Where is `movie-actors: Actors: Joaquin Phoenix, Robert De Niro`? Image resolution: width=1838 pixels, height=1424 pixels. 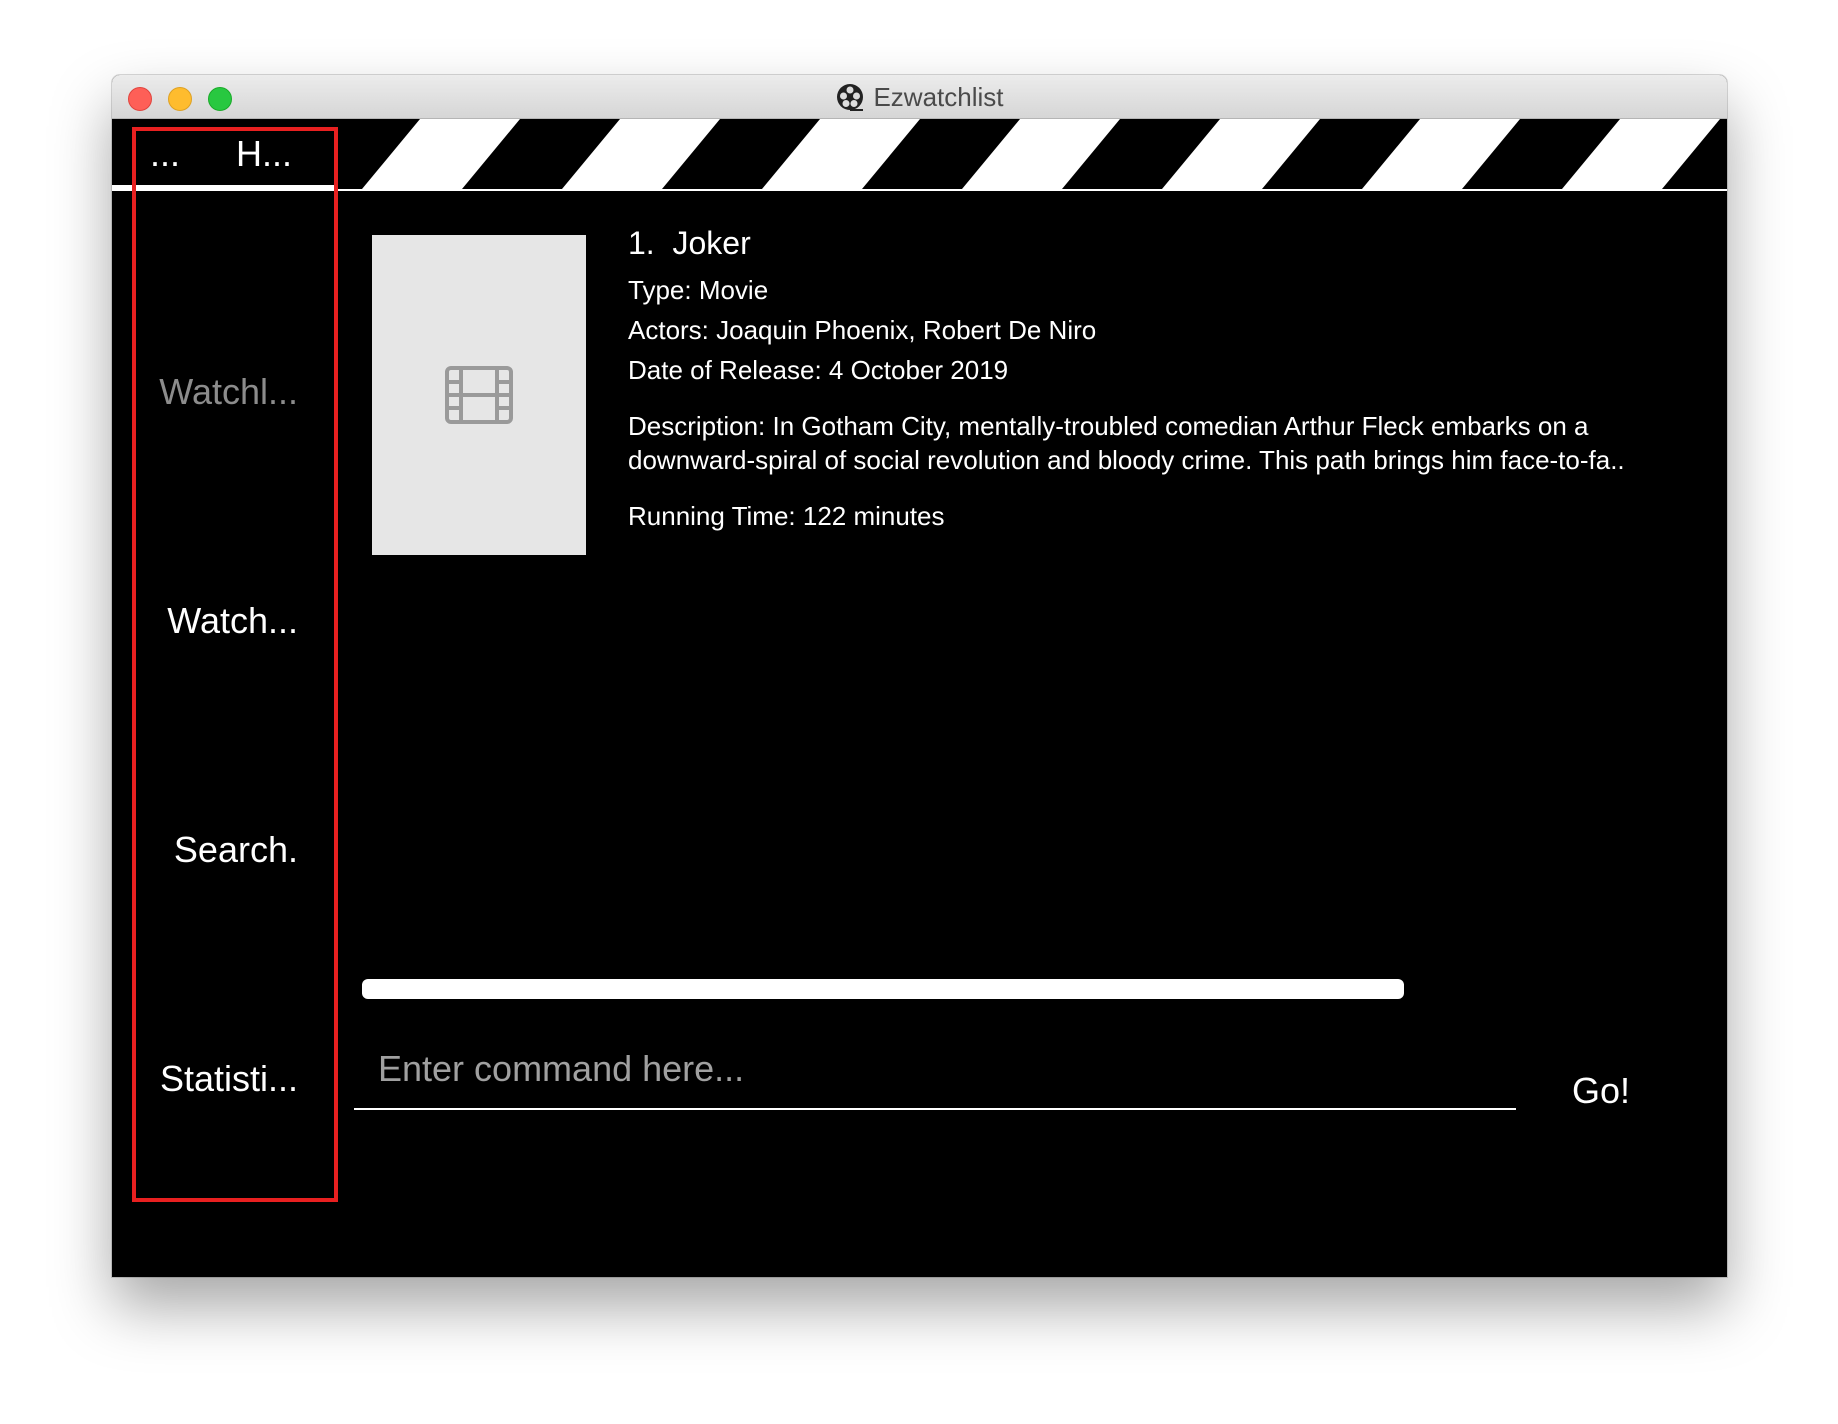
movie-actors: Actors: Joaquin Phoenix, Robert De Niro is located at coordinates (862, 330).